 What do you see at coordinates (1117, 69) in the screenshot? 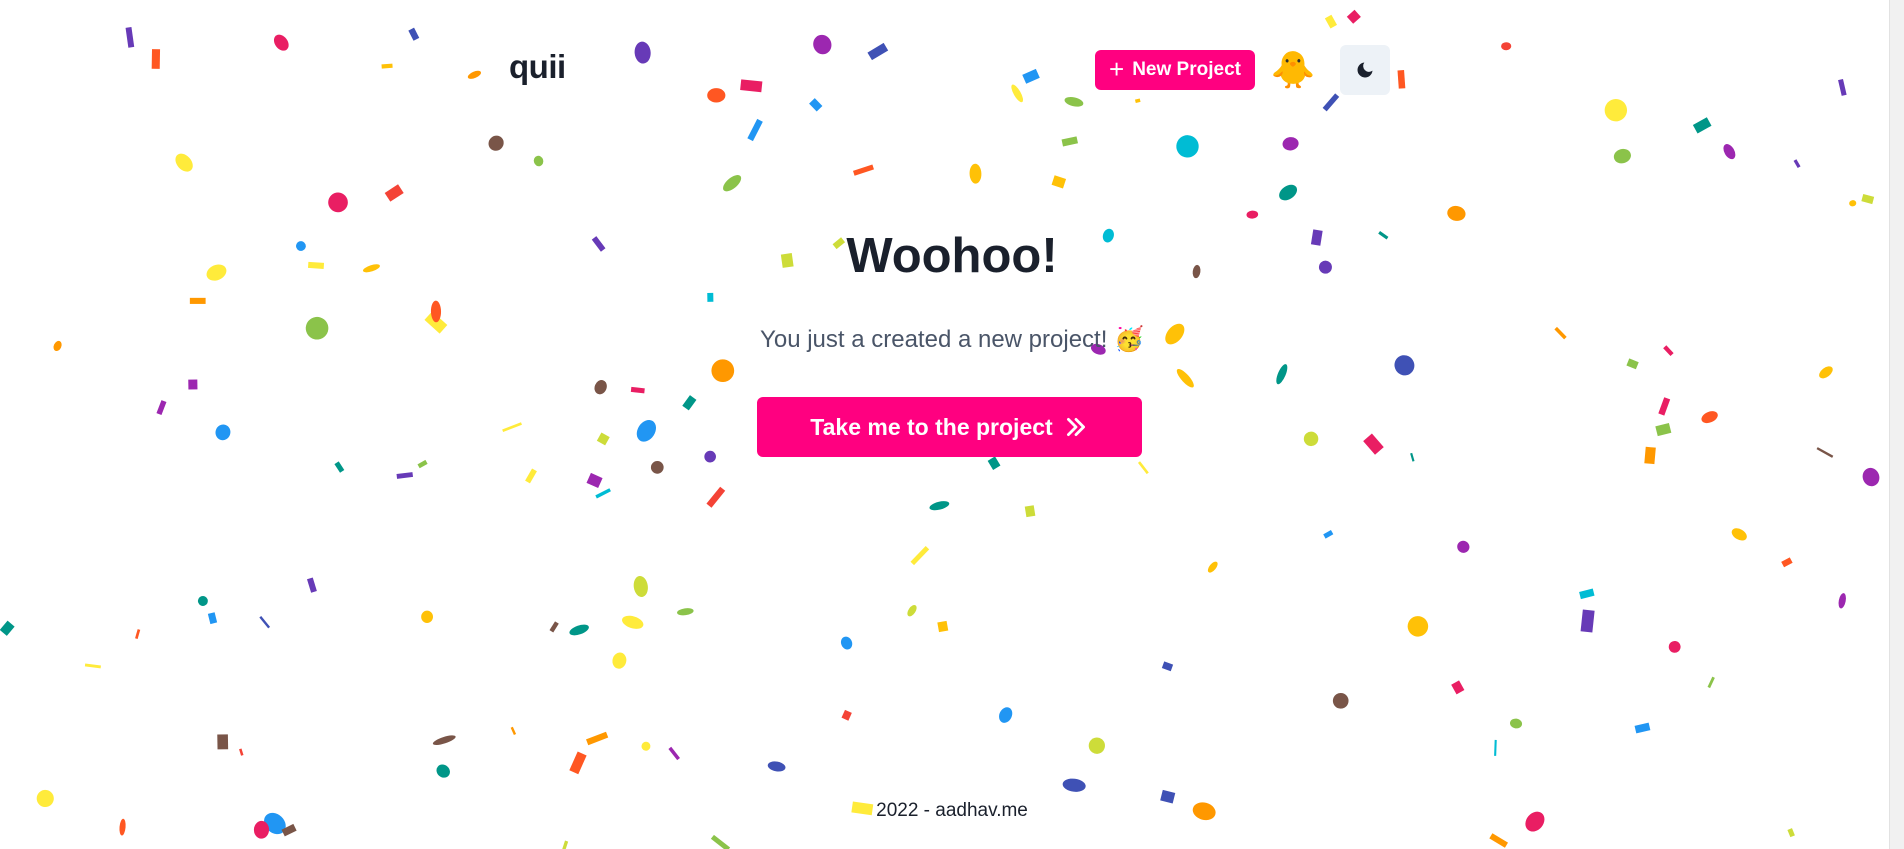
I see `plus-icon: +` at bounding box center [1117, 69].